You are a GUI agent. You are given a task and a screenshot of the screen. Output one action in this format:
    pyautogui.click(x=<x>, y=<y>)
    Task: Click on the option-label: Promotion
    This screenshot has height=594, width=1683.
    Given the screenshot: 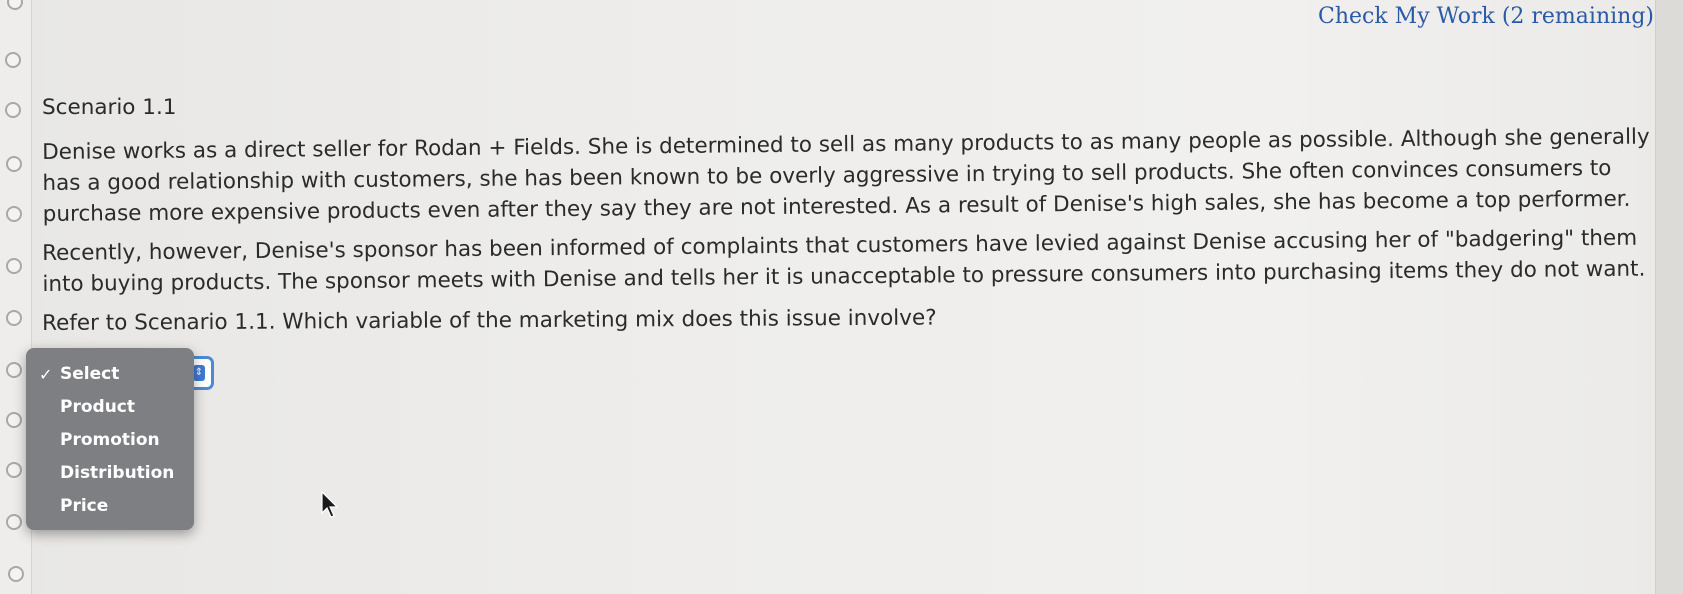 What is the action you would take?
    pyautogui.click(x=110, y=440)
    